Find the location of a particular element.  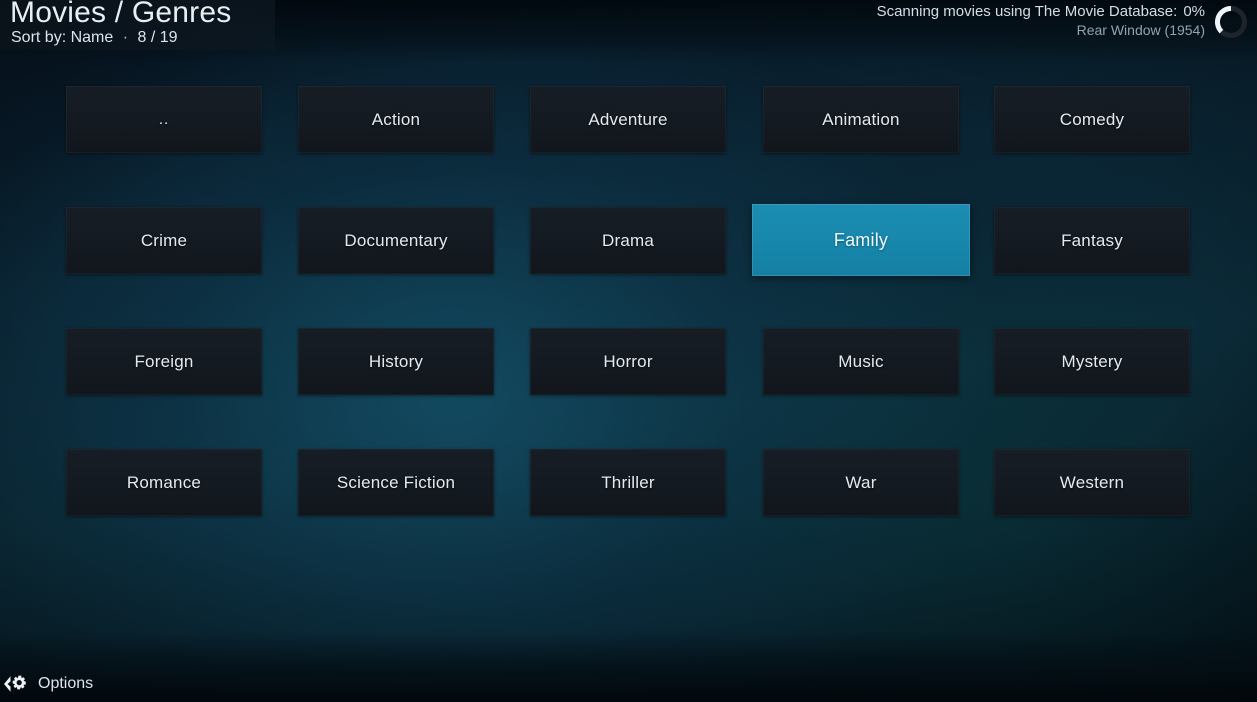

genre-tile-label: Action is located at coordinates (396, 119).